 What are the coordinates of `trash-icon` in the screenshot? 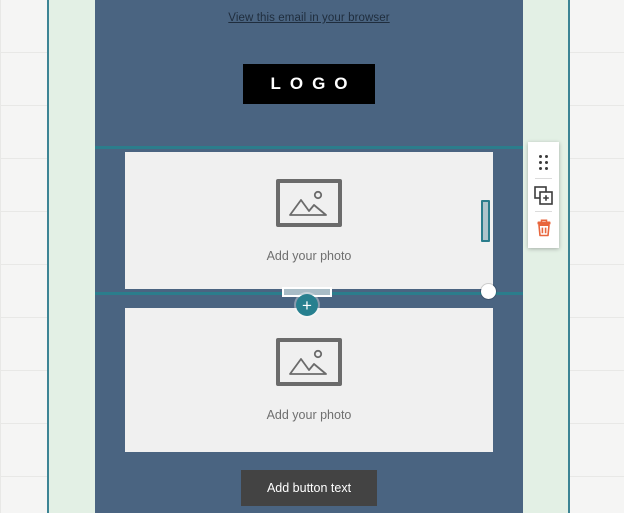 It's located at (543, 227).